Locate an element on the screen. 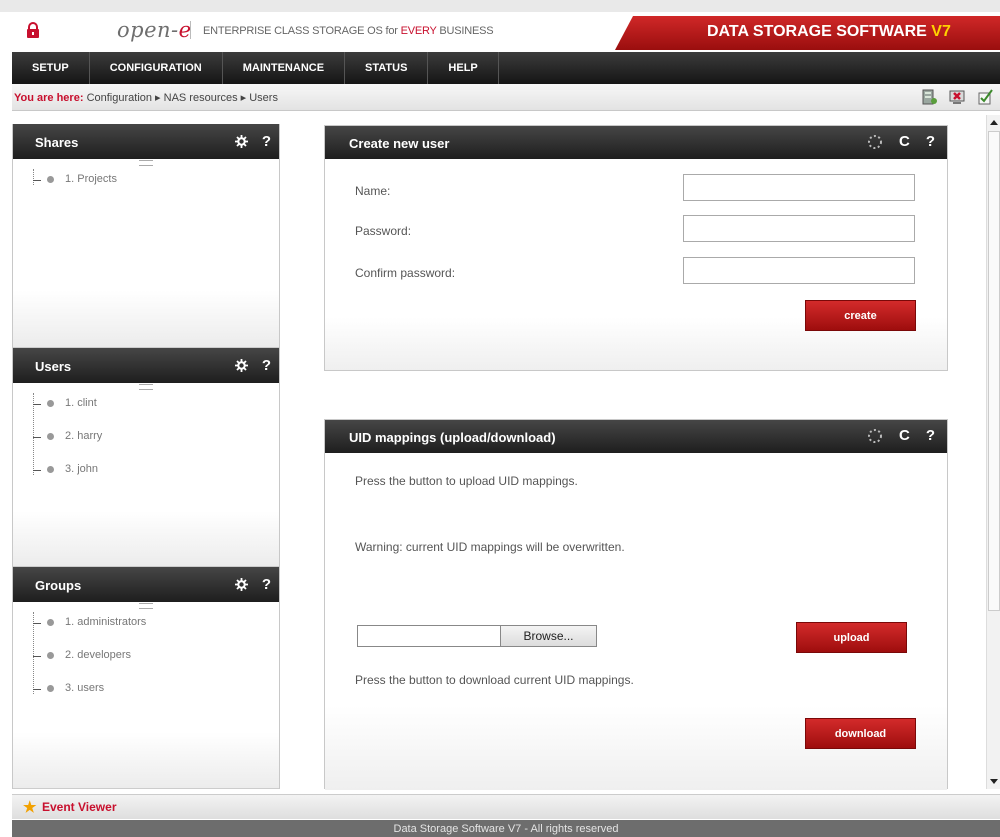 The image size is (1000, 837). scroll-down-icon is located at coordinates (994, 781).